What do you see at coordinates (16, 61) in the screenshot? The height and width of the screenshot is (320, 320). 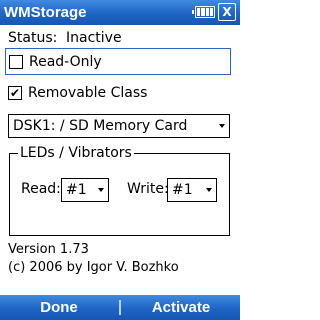 I see `read-only-checkbox` at bounding box center [16, 61].